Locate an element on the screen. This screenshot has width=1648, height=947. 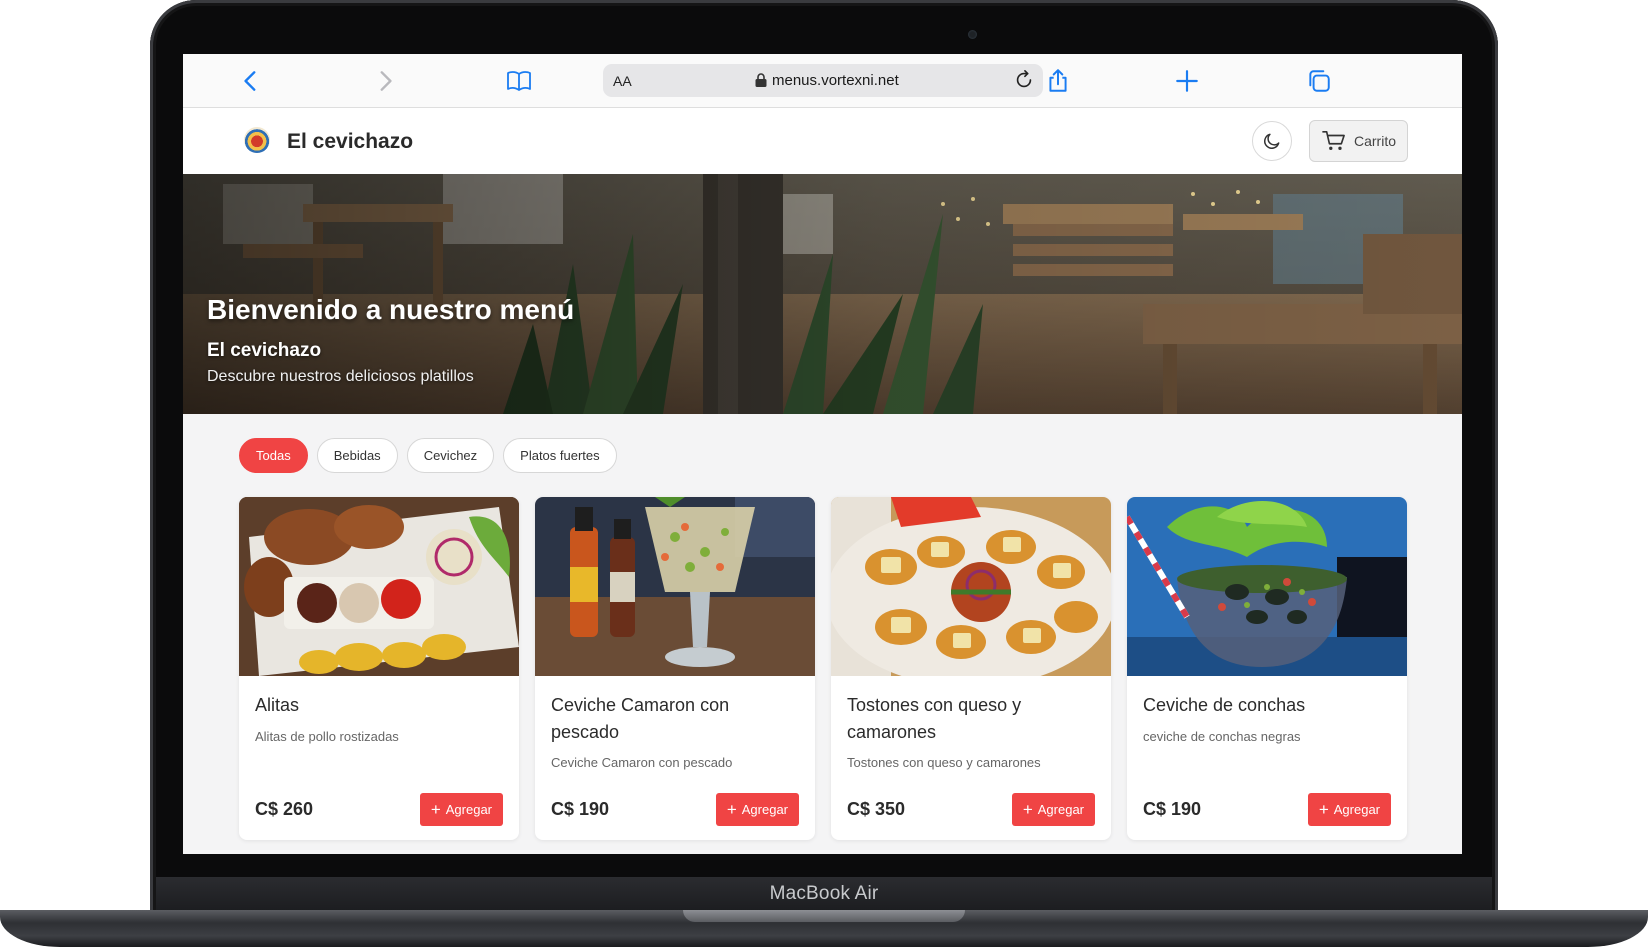
hero-title: Bienvenido a nuestro menú is located at coordinates (391, 309).